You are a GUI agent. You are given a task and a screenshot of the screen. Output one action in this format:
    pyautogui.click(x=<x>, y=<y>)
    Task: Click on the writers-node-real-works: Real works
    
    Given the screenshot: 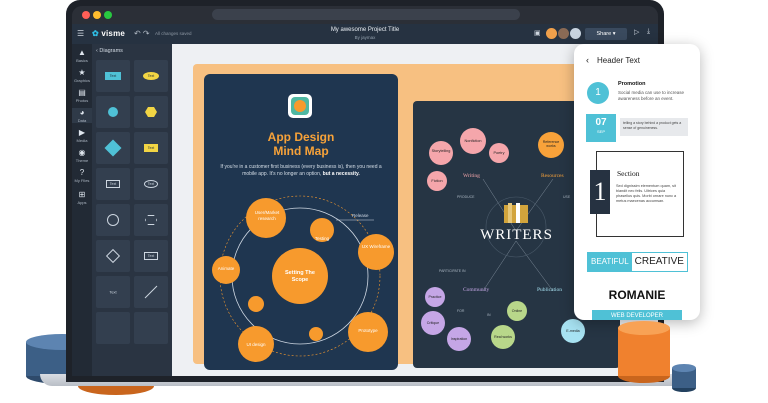 What is the action you would take?
    pyautogui.click(x=503, y=337)
    